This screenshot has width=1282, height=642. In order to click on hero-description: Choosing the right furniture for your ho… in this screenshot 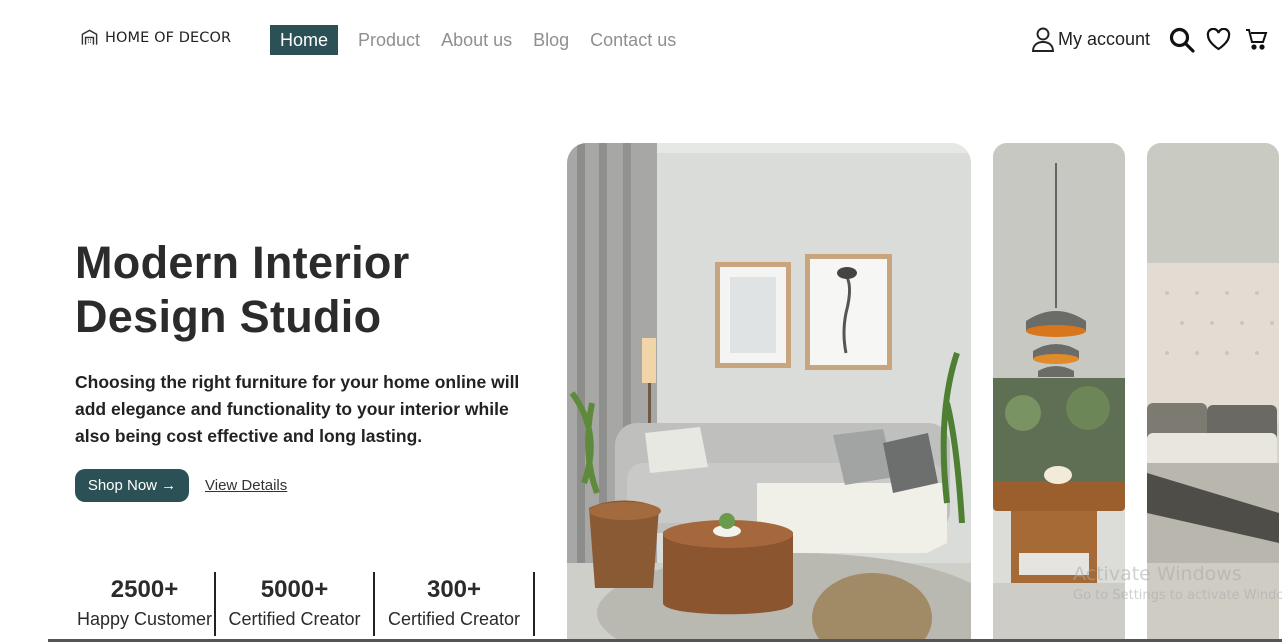, I will do `click(297, 409)`.